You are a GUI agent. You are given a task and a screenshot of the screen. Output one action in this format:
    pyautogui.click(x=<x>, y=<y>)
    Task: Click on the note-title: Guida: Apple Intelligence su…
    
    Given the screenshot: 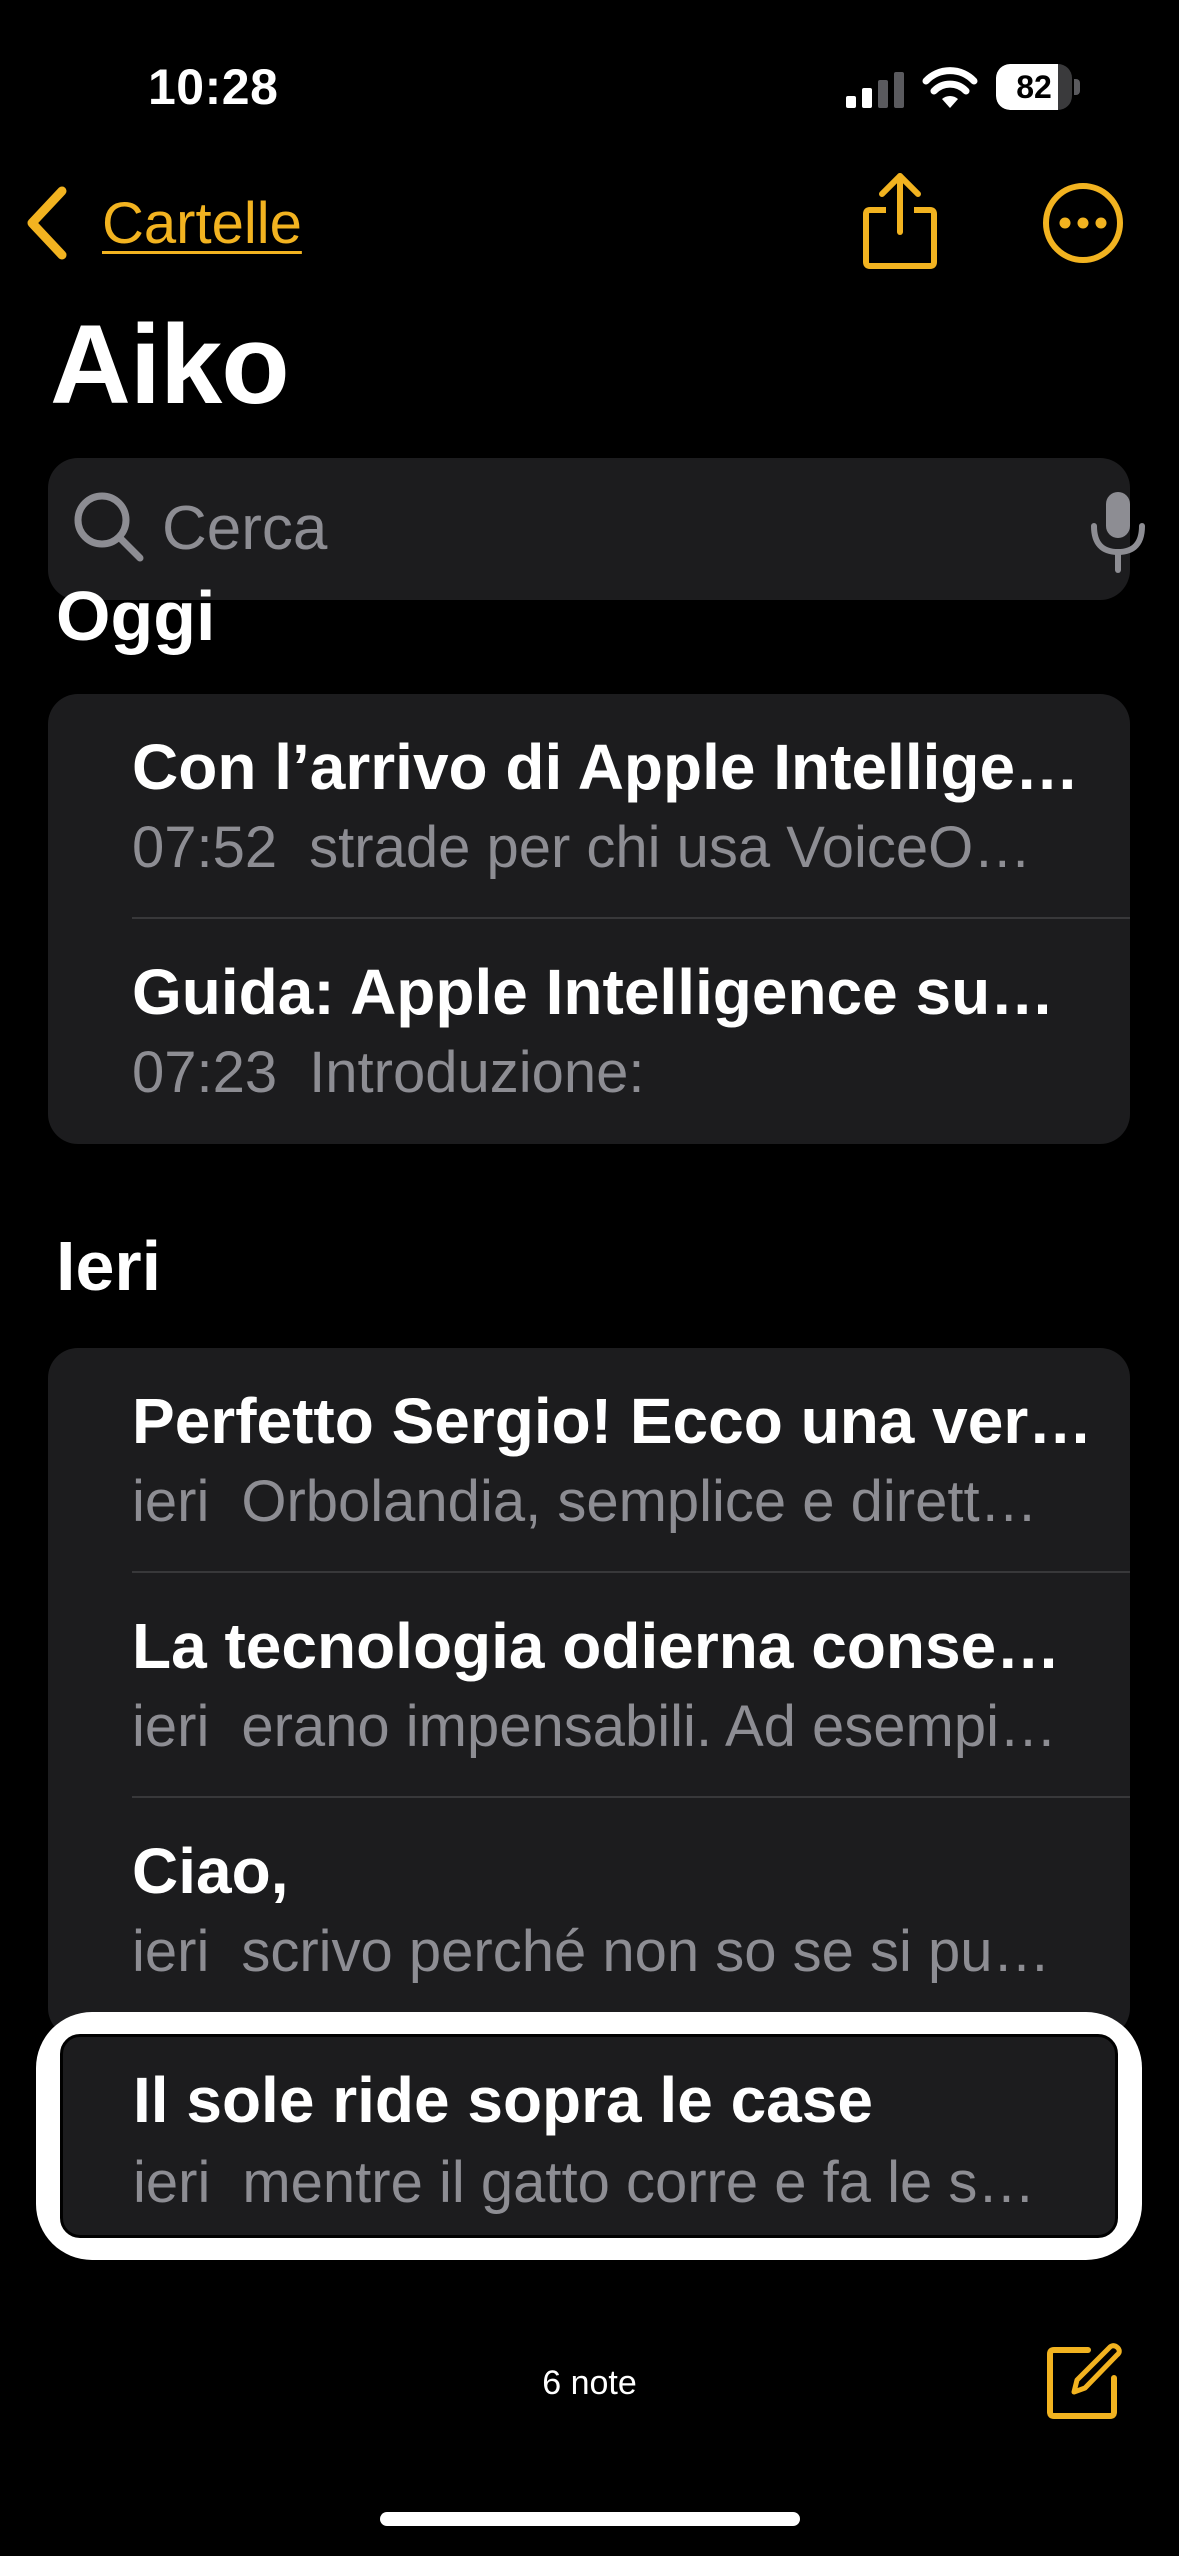 What is the action you would take?
    pyautogui.click(x=593, y=992)
    